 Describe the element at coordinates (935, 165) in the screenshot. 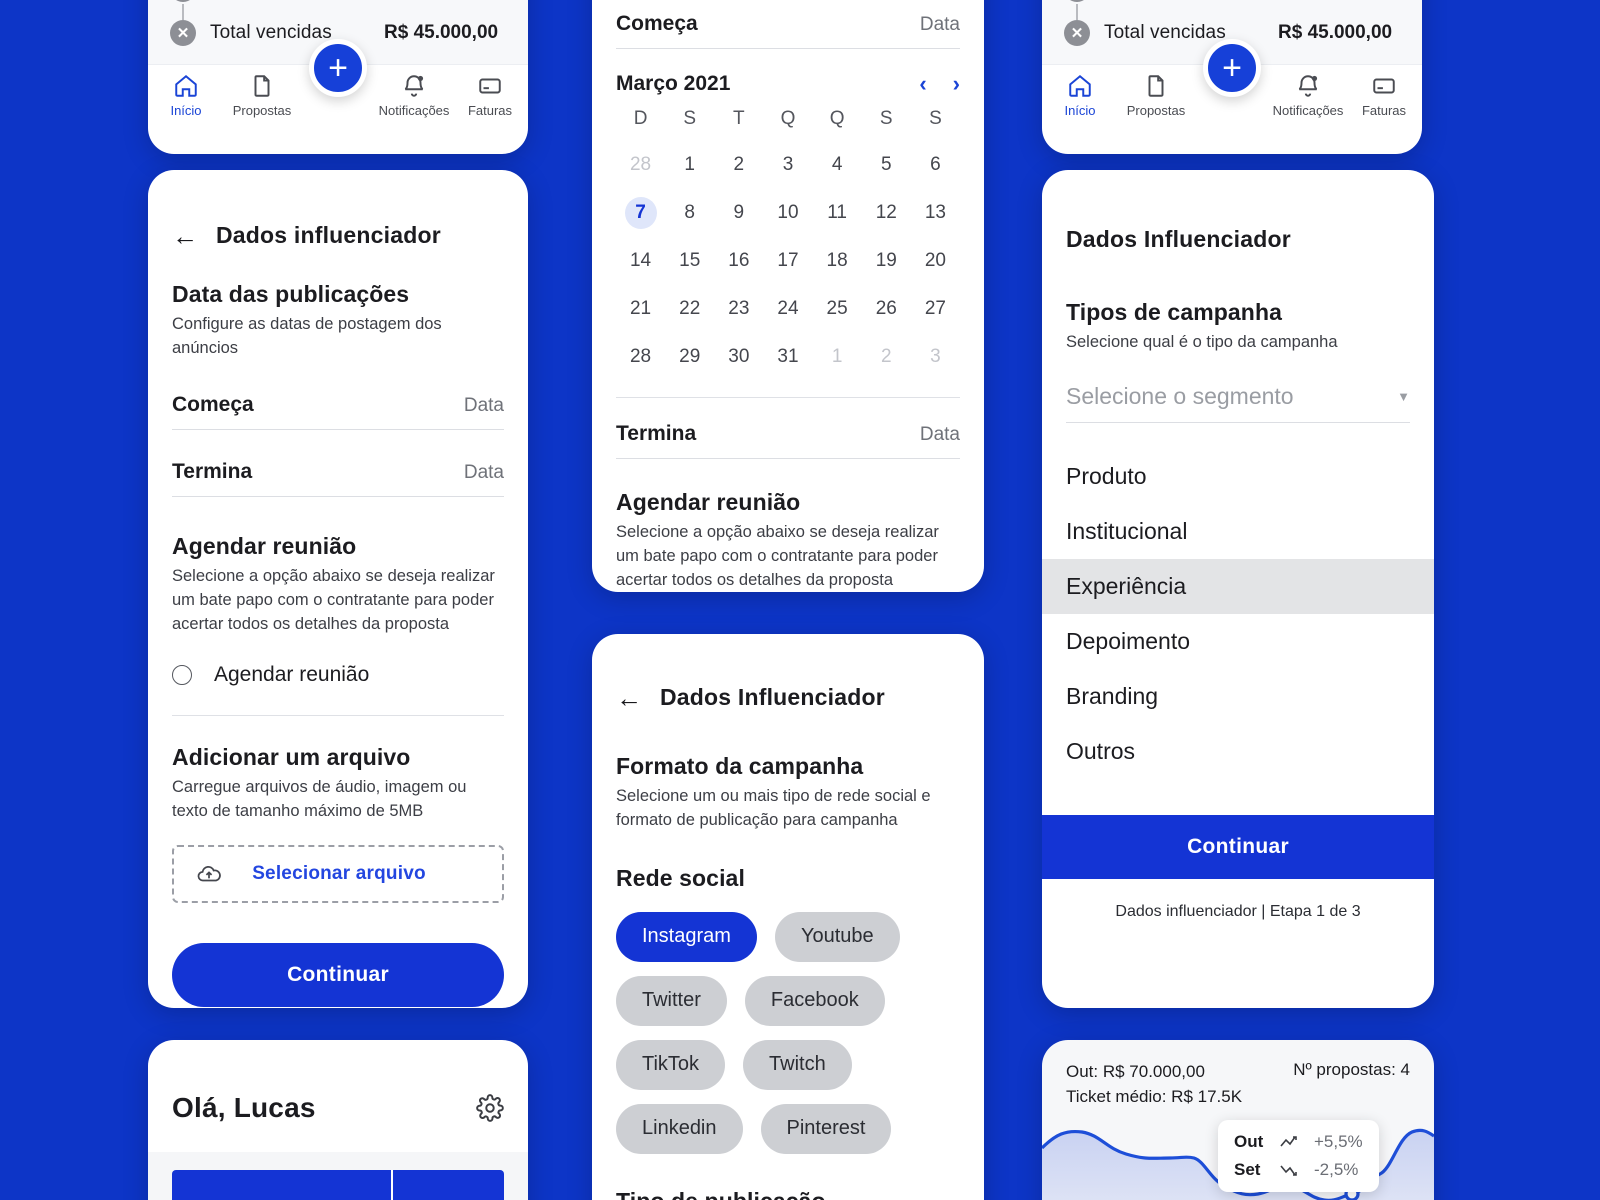

I see `calendar-day: 6` at that location.